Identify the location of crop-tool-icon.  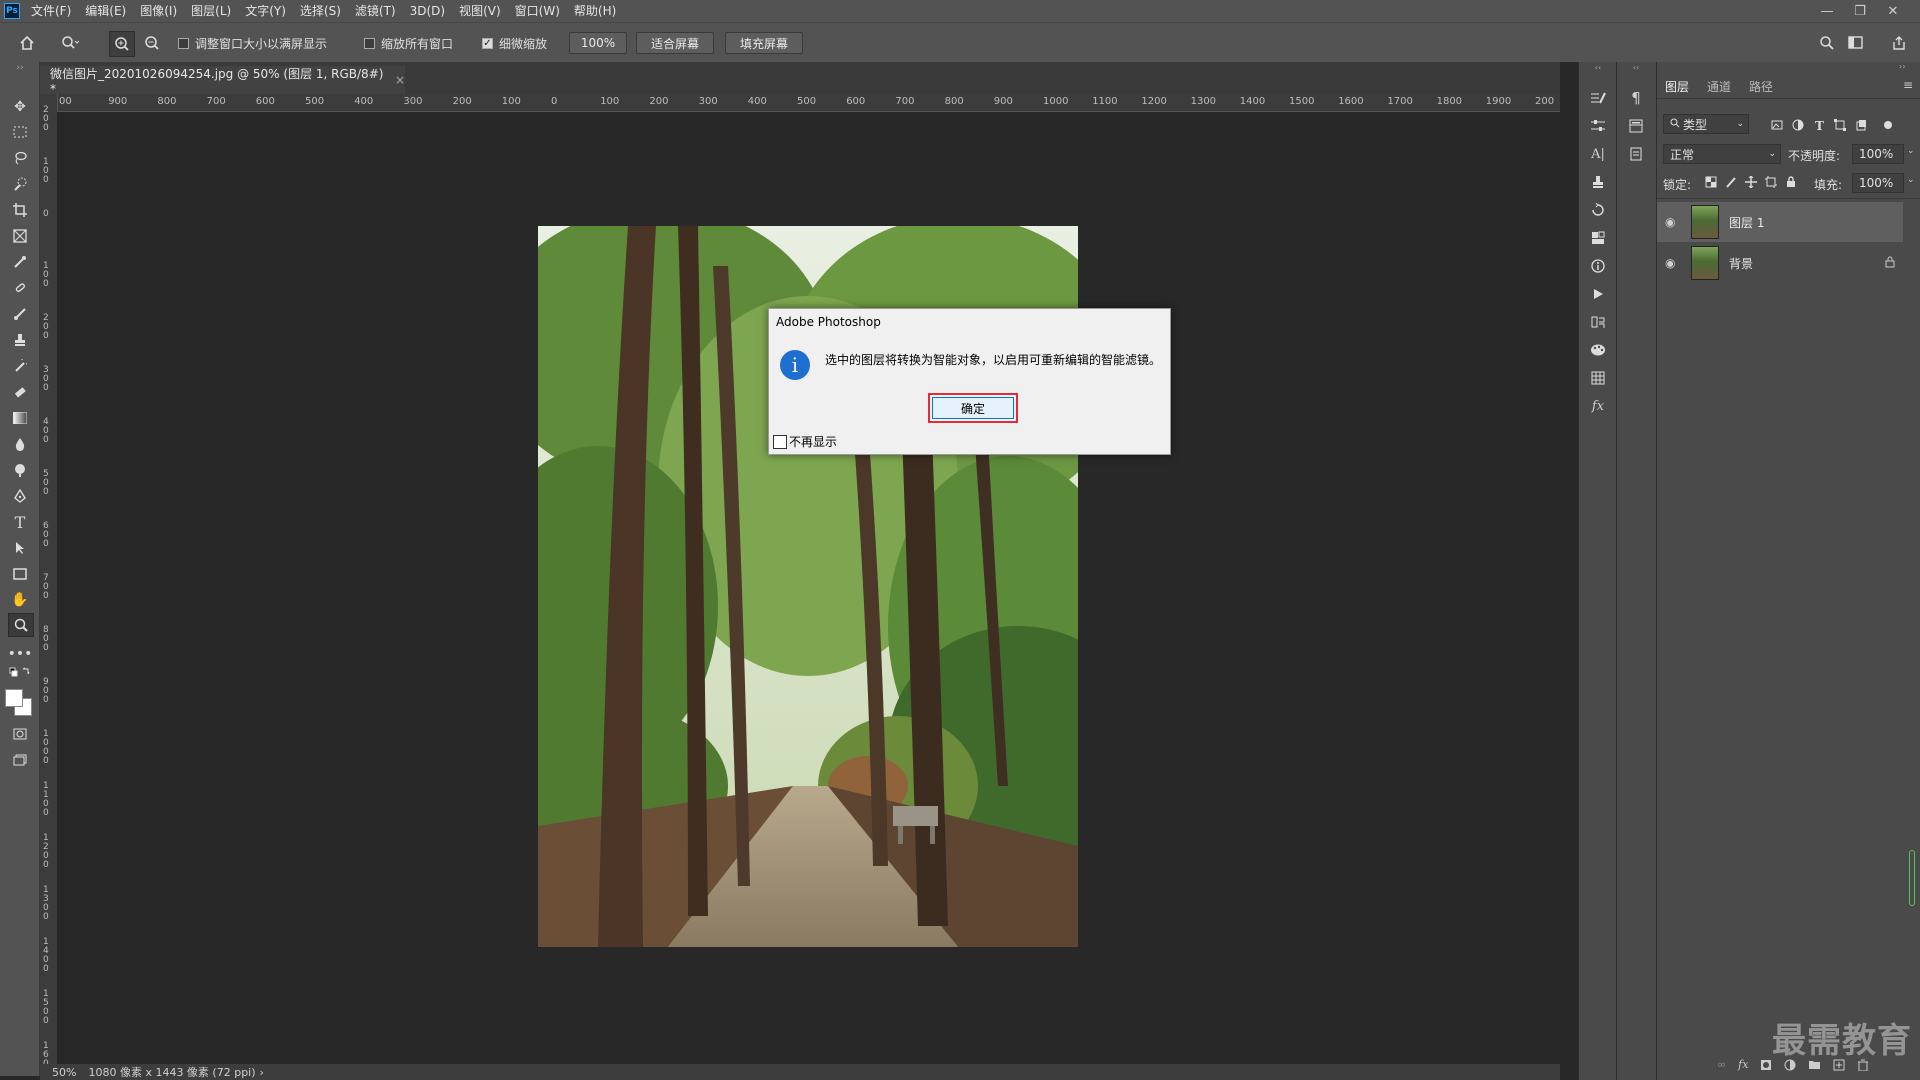
(20, 210).